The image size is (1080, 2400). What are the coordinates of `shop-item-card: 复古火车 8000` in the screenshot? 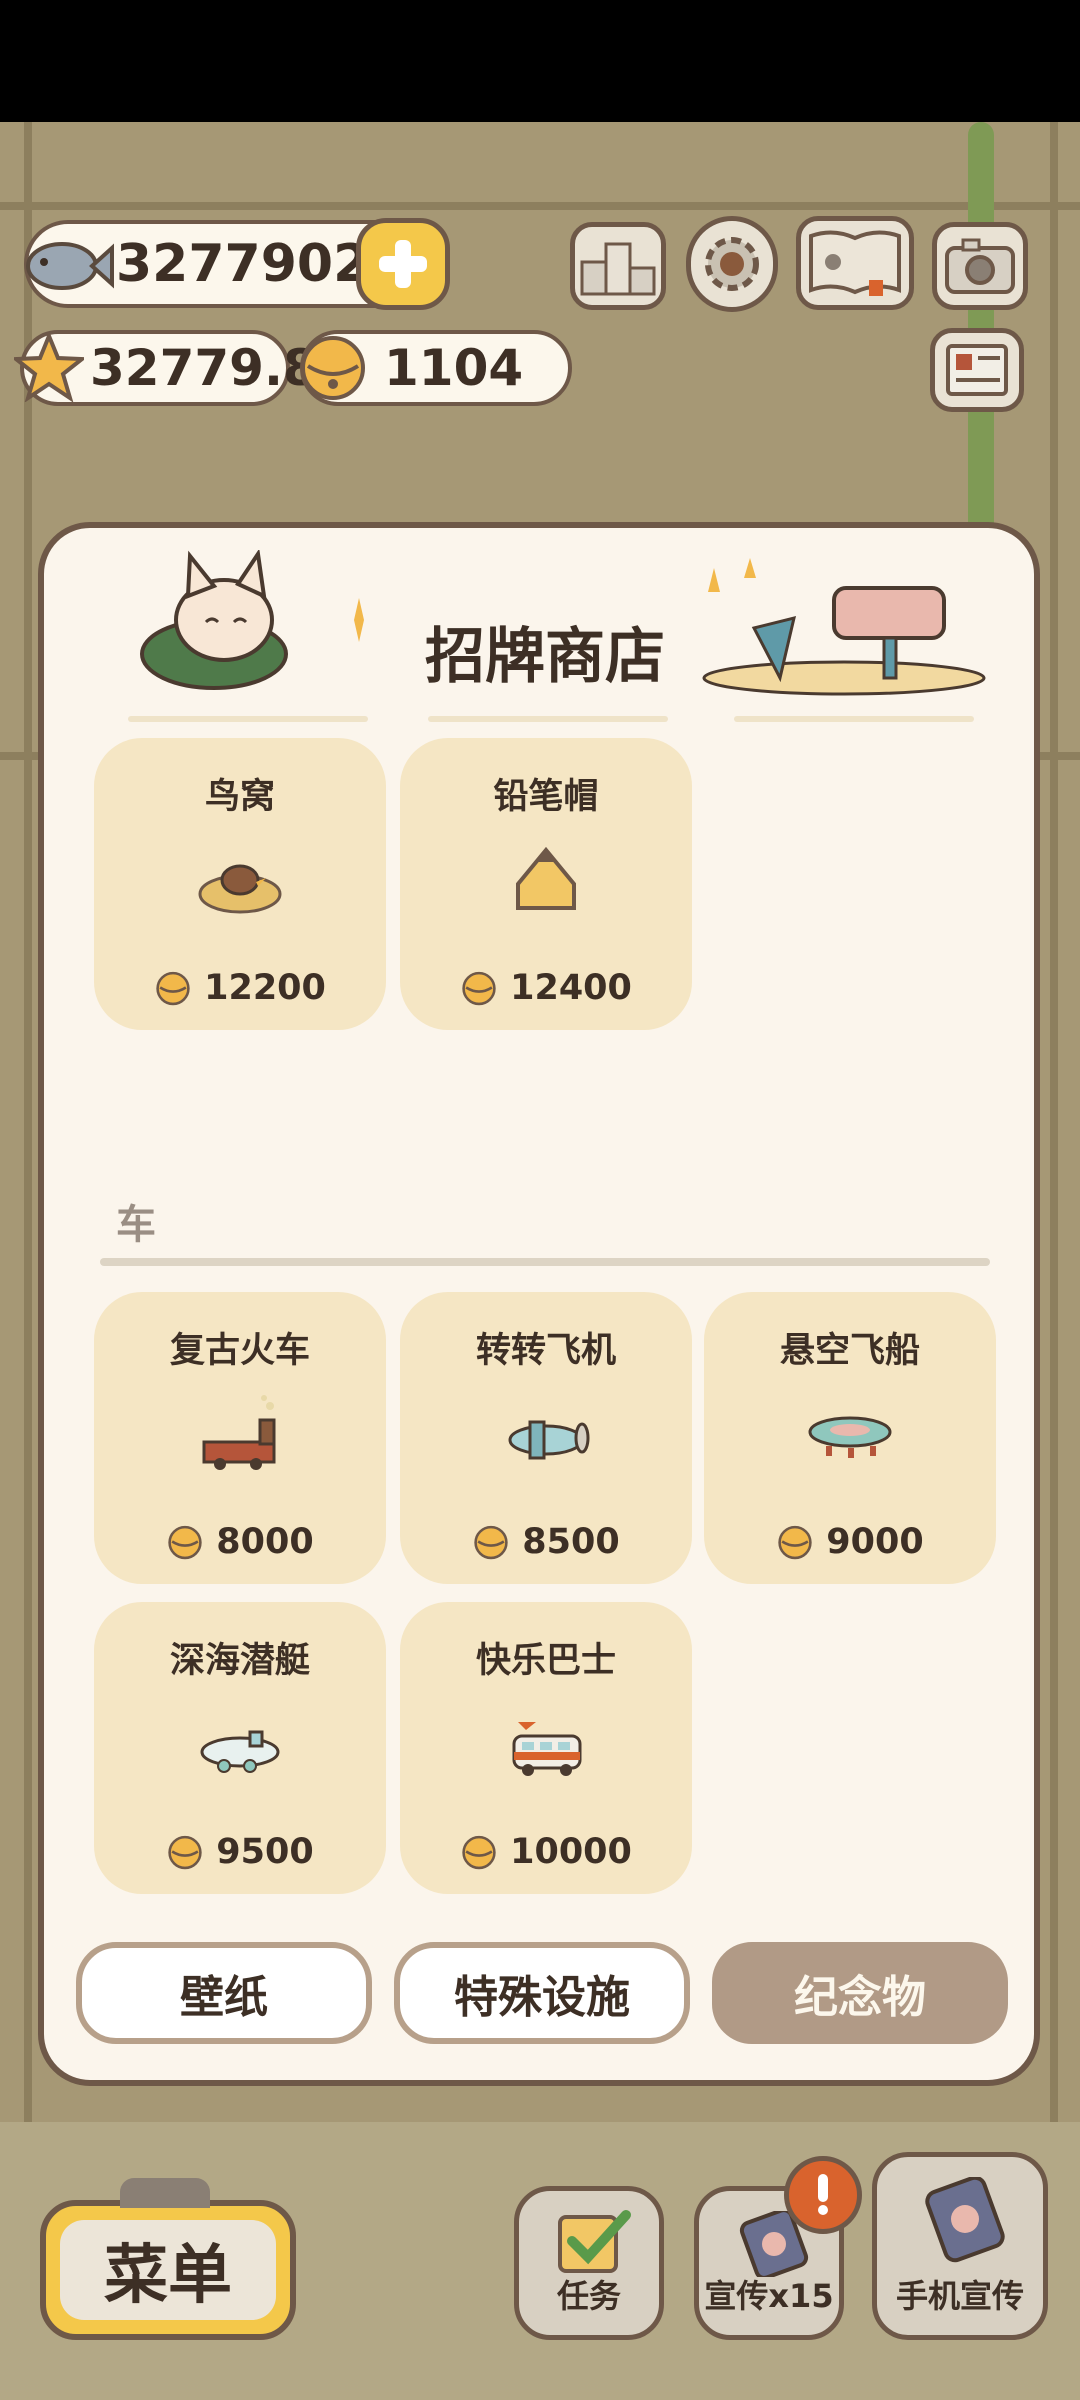 It's located at (240, 1438).